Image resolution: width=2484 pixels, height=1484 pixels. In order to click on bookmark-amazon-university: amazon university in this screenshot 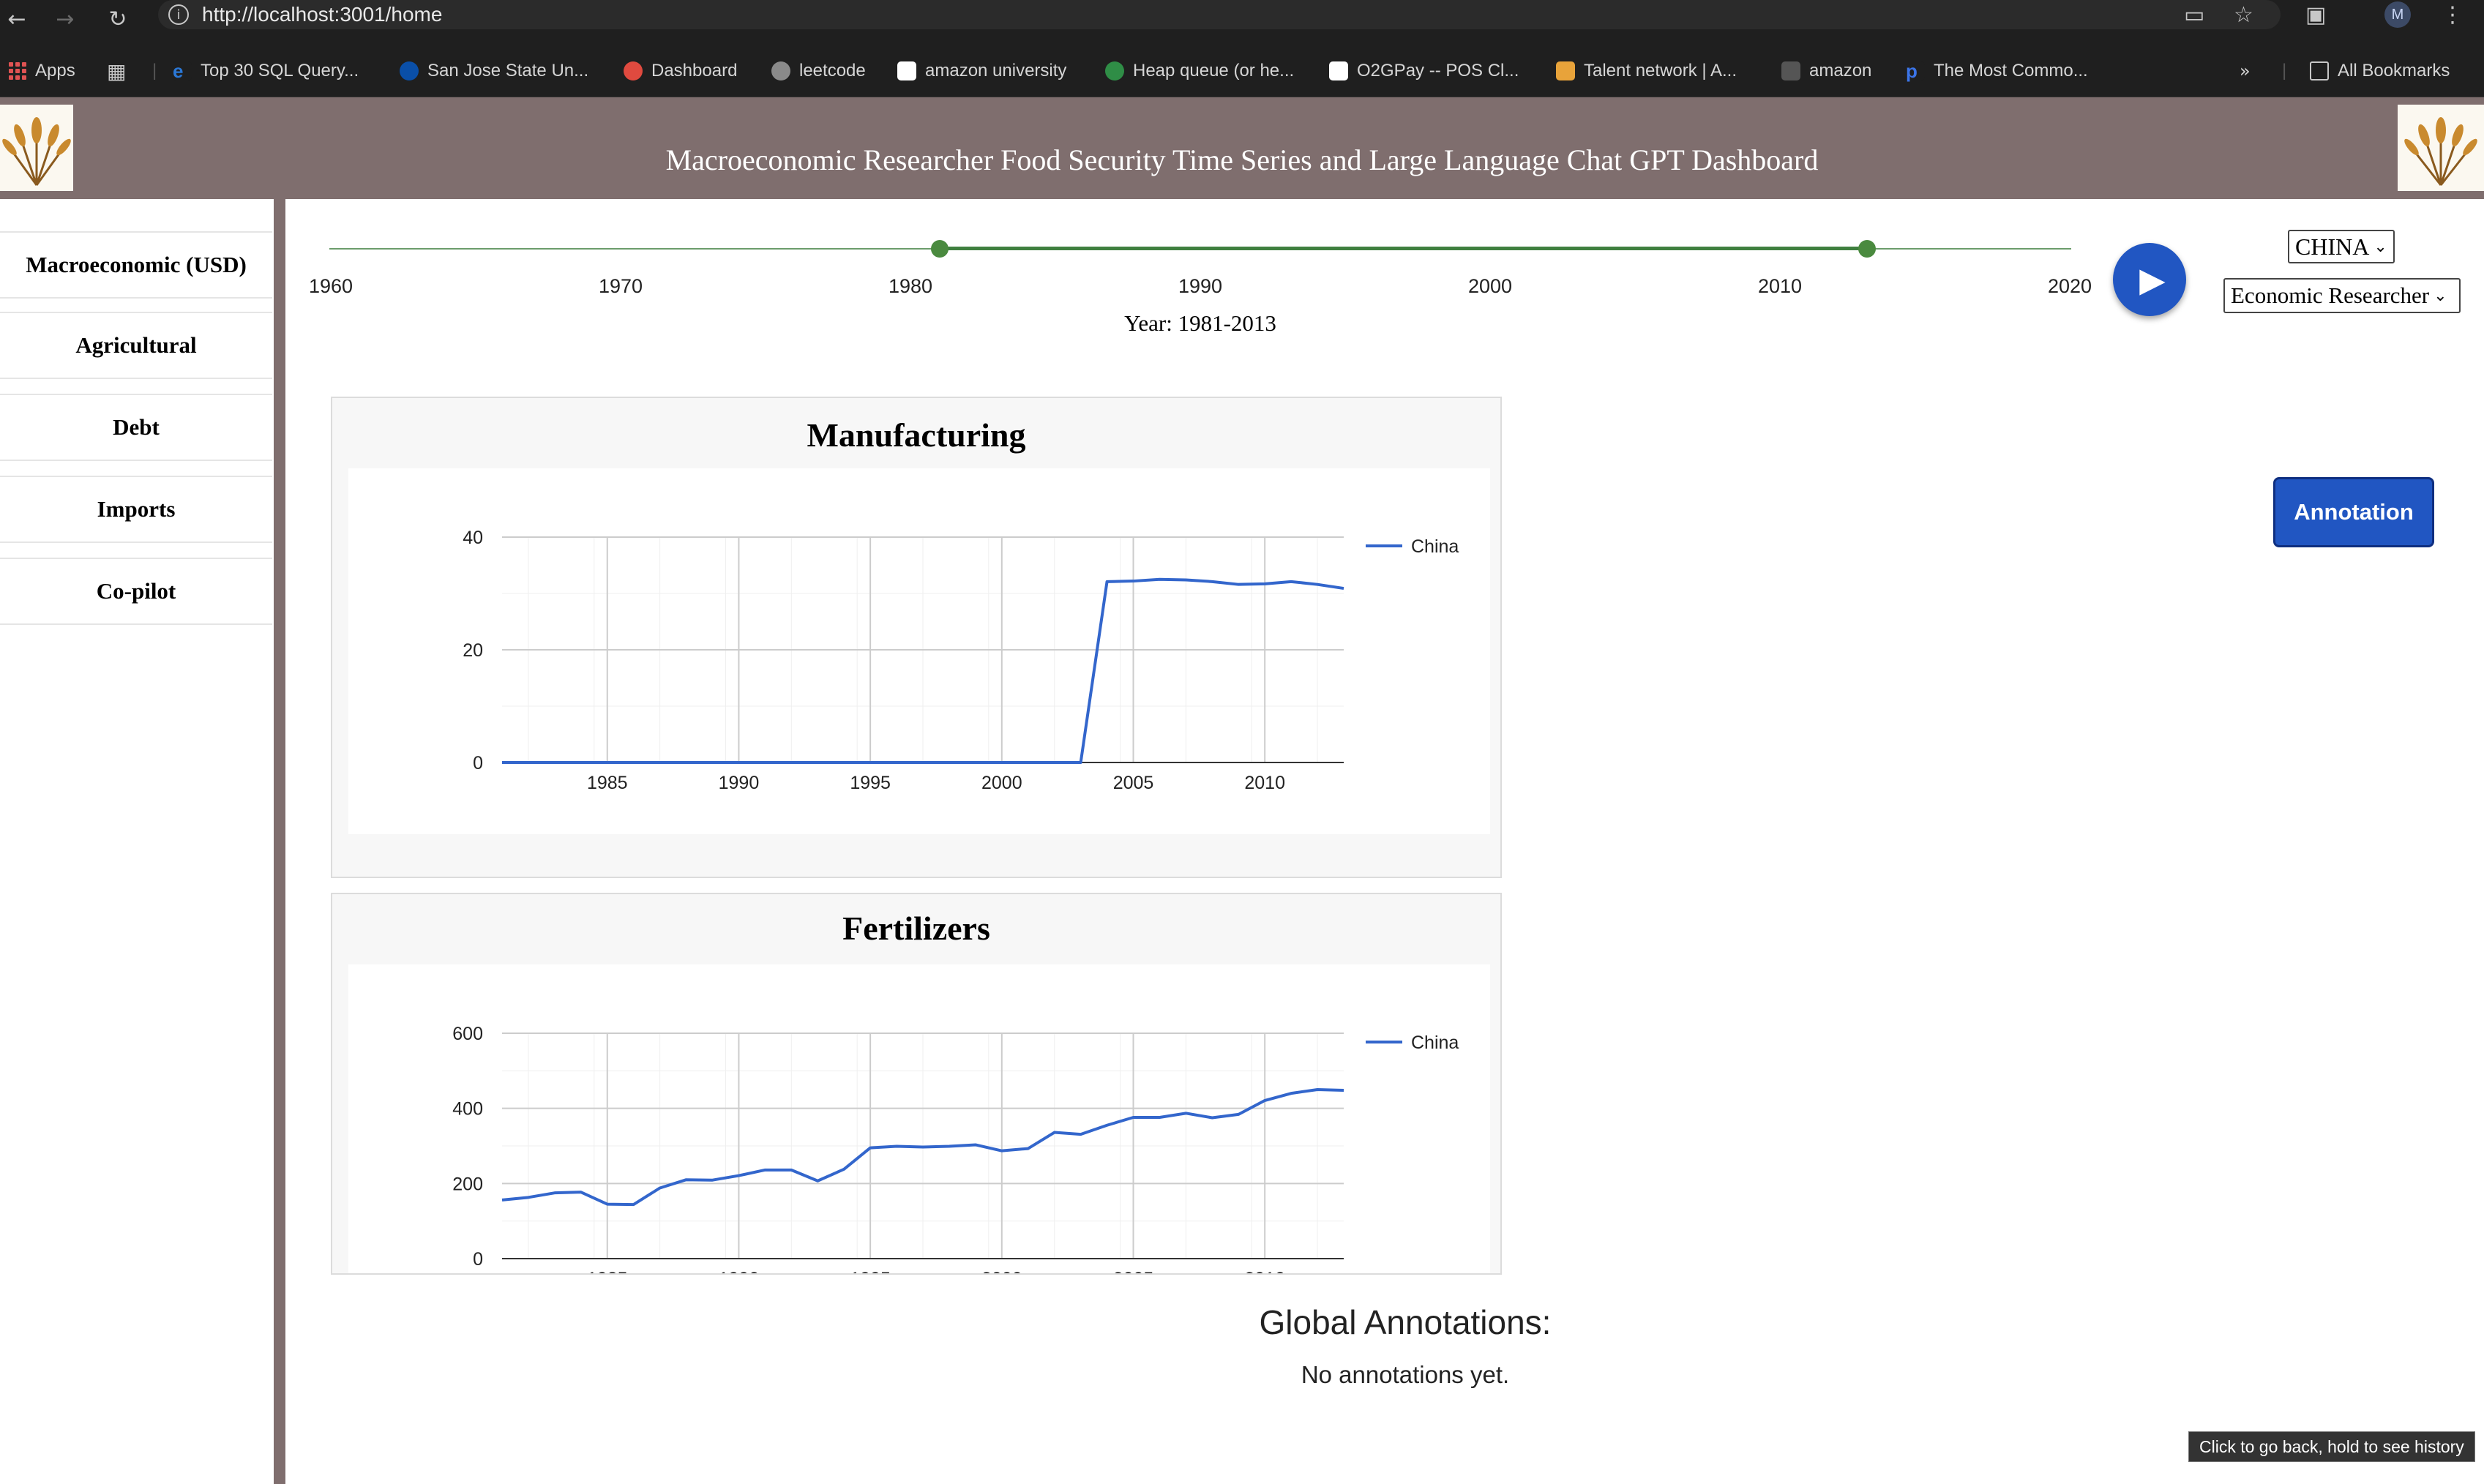, I will do `click(982, 71)`.